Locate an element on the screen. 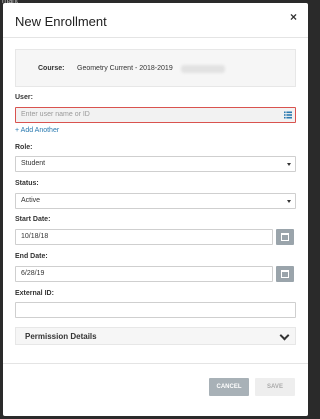 Image resolution: width=320 pixels, height=419 pixels. status-value: Active is located at coordinates (31, 200).